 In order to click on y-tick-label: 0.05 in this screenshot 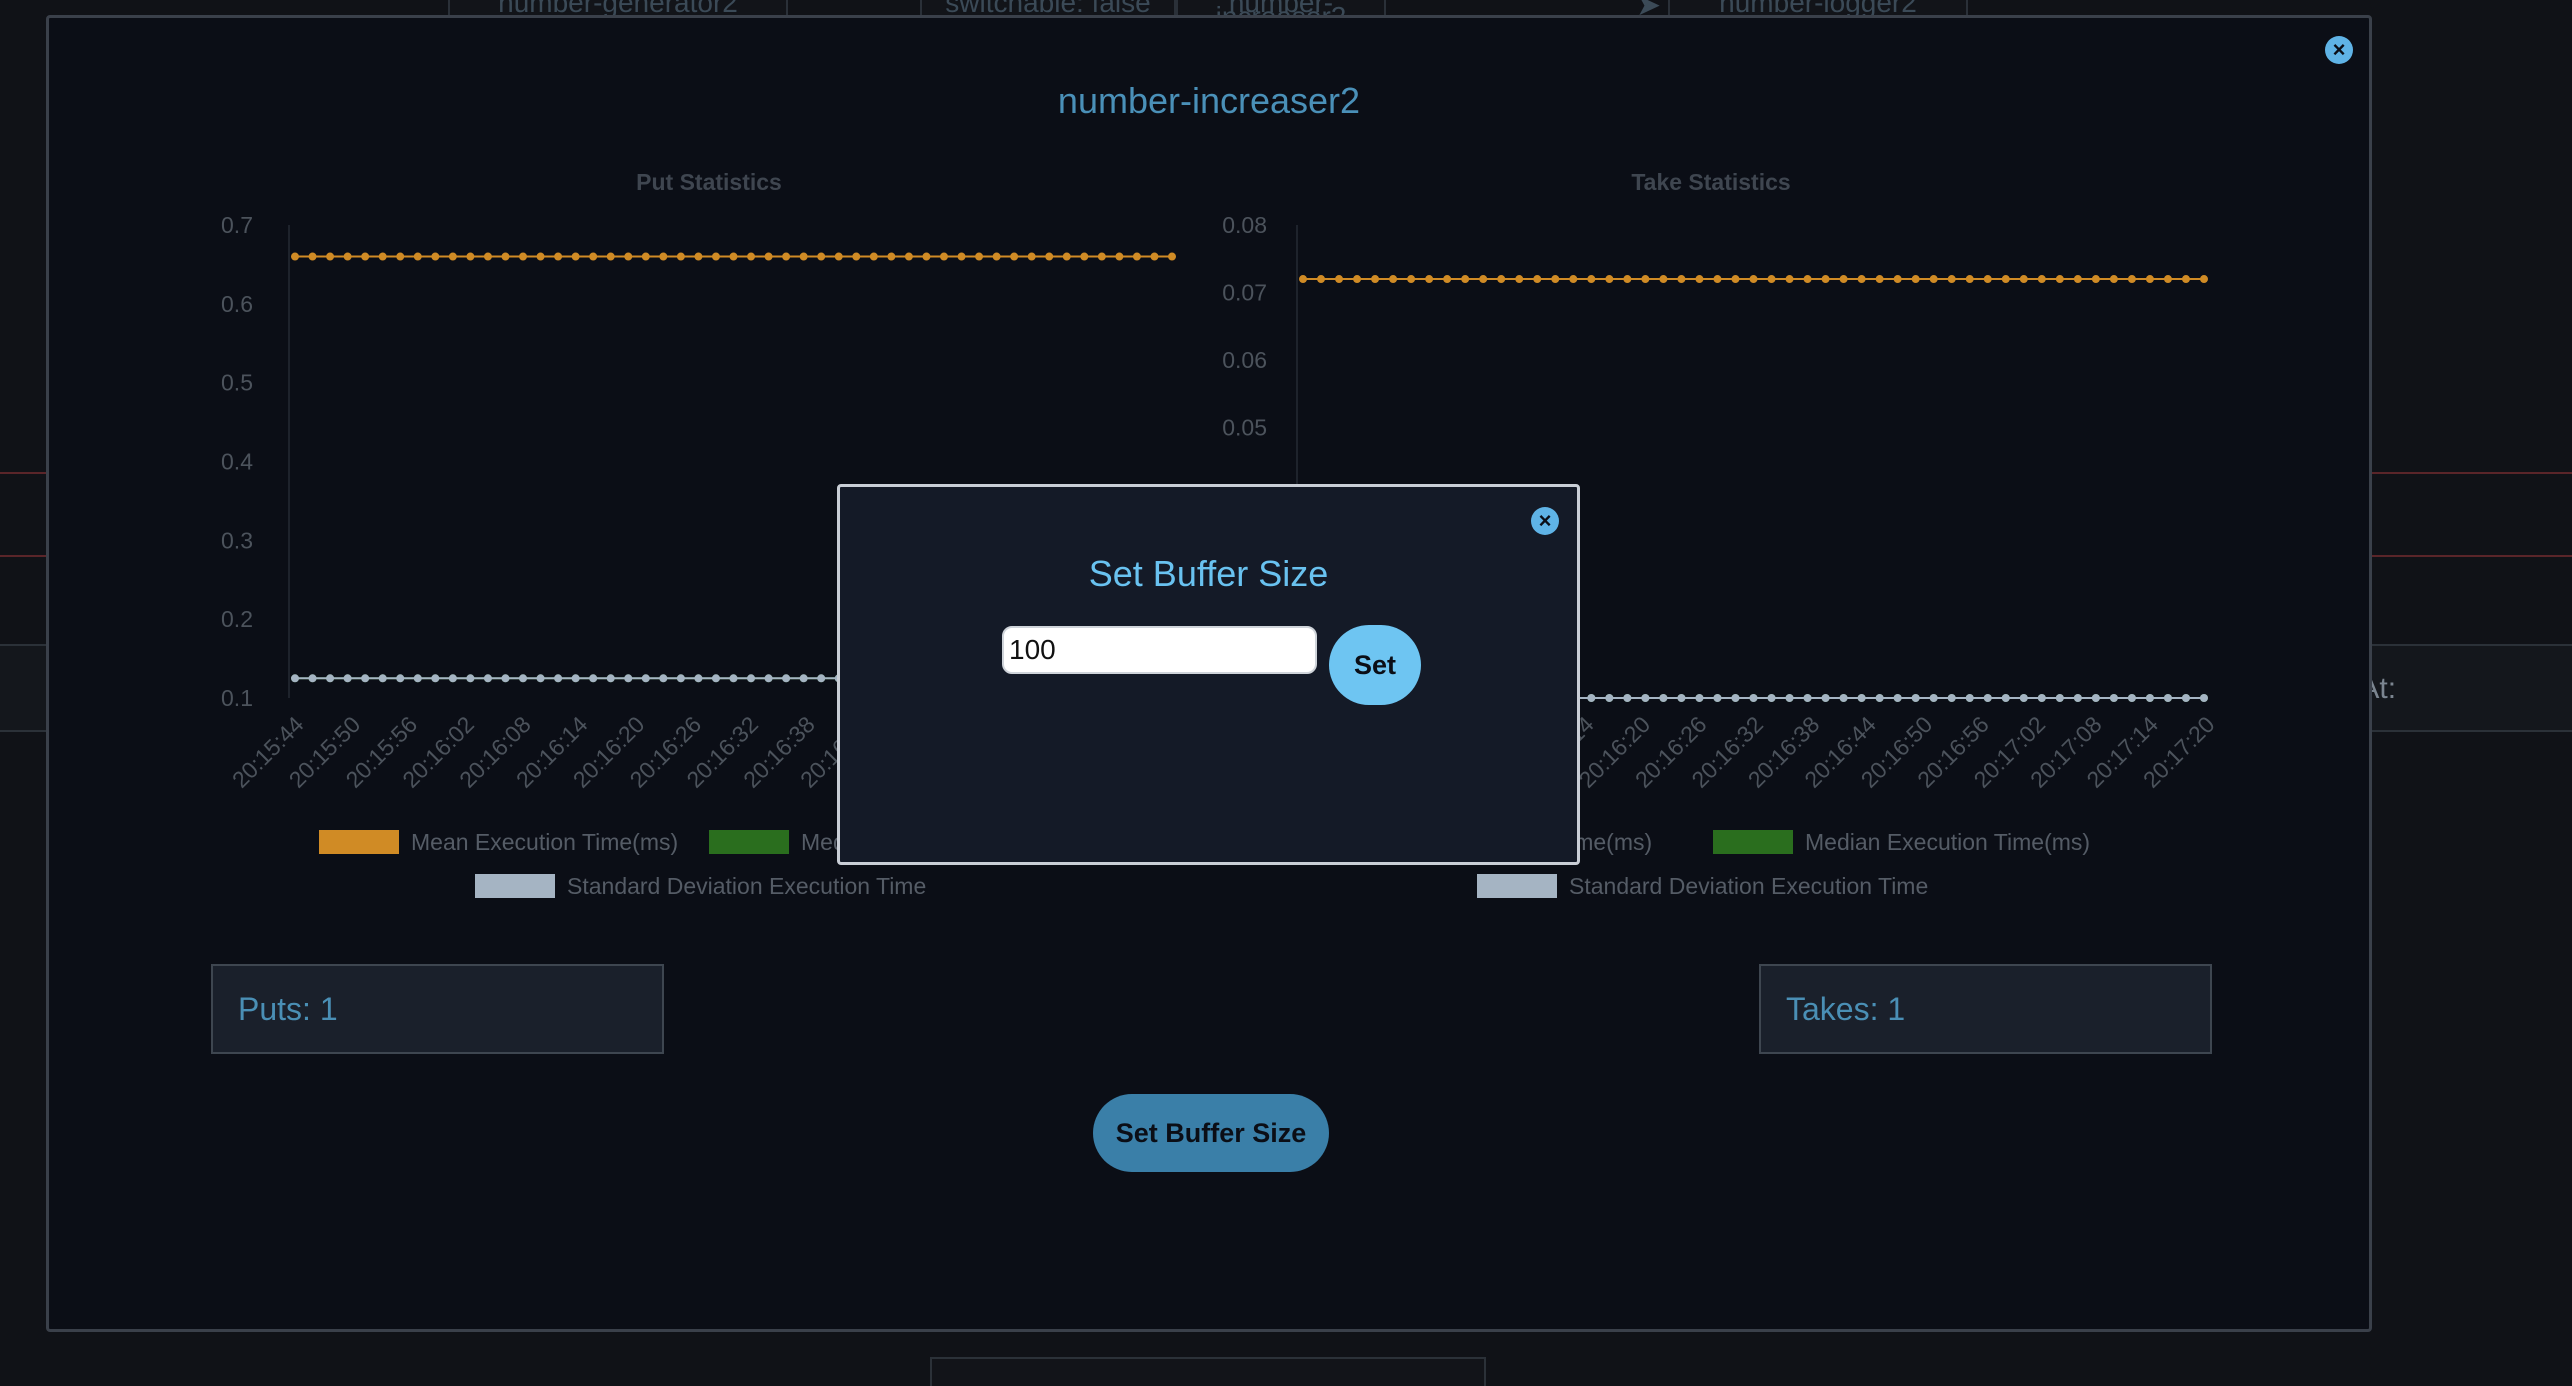, I will do `click(1244, 428)`.